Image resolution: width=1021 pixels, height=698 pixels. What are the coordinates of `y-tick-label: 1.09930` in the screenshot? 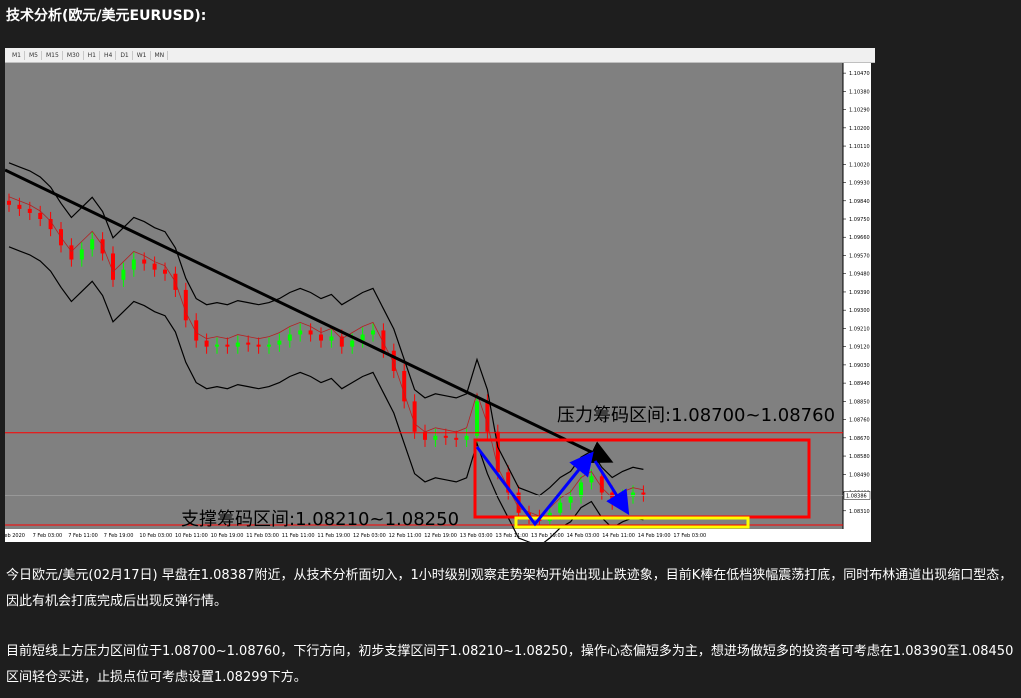 It's located at (859, 184).